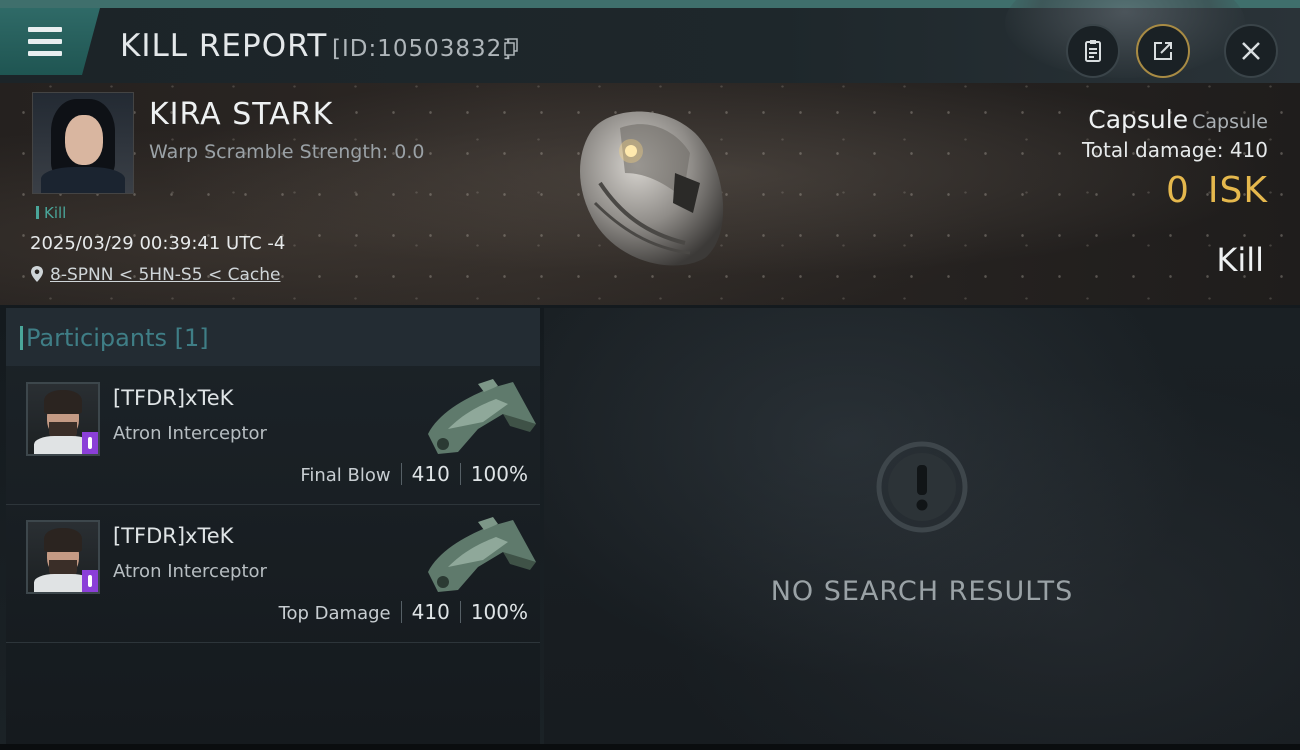 This screenshot has width=1300, height=750. Describe the element at coordinates (51, 213) in the screenshot. I see `kill-tag: Kill` at that location.